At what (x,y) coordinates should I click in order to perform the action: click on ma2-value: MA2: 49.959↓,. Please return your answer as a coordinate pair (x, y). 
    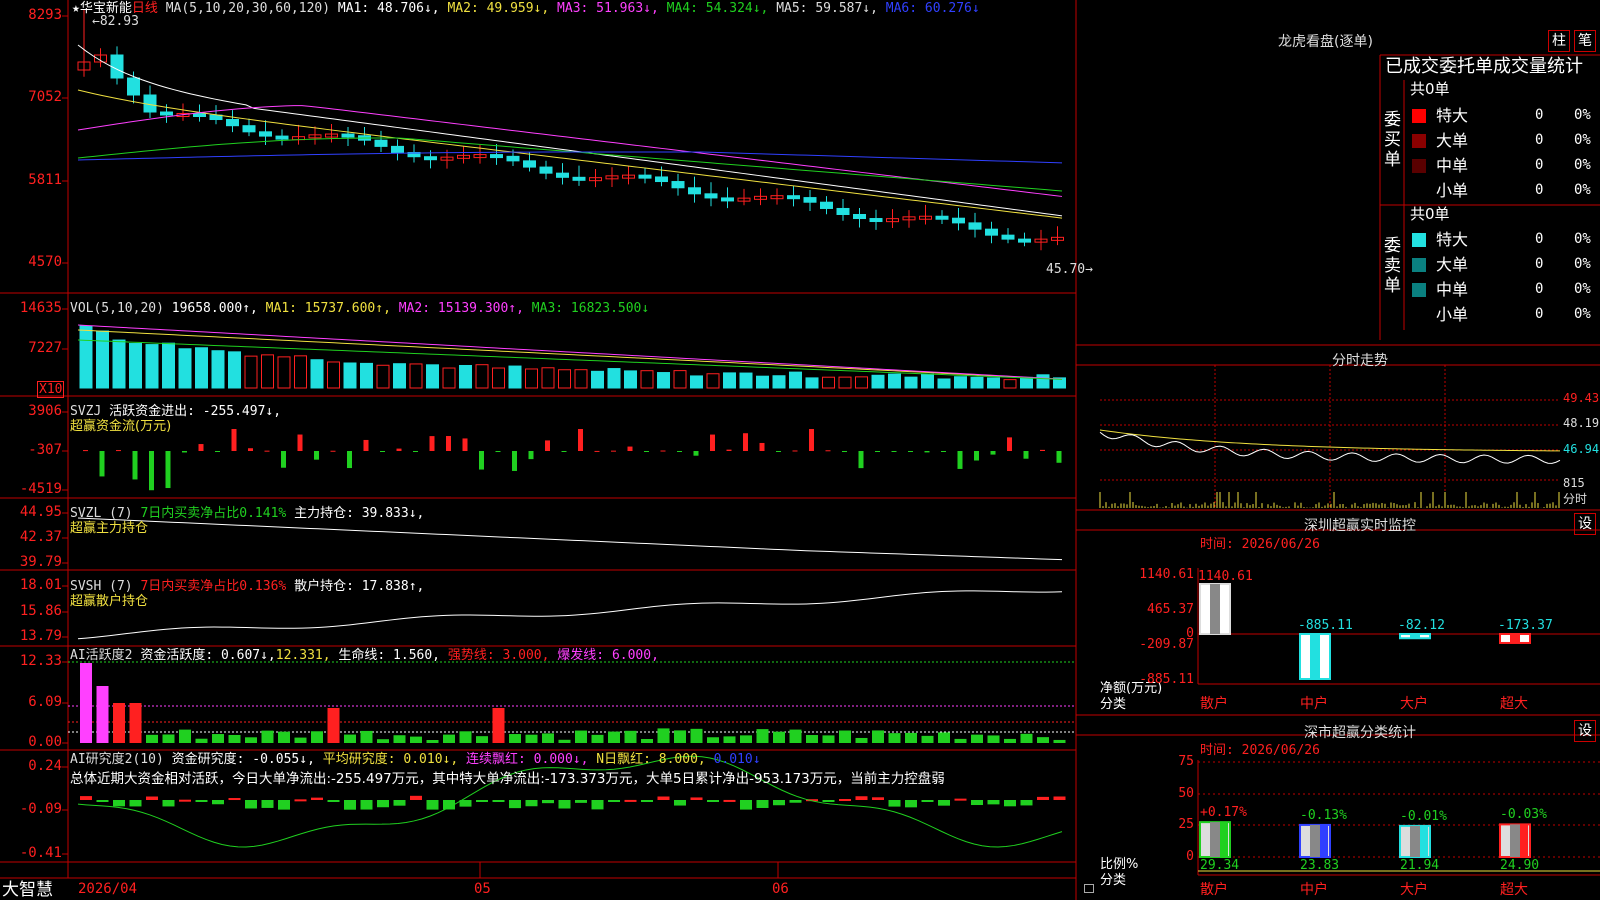
    Looking at the image, I should click on (498, 8).